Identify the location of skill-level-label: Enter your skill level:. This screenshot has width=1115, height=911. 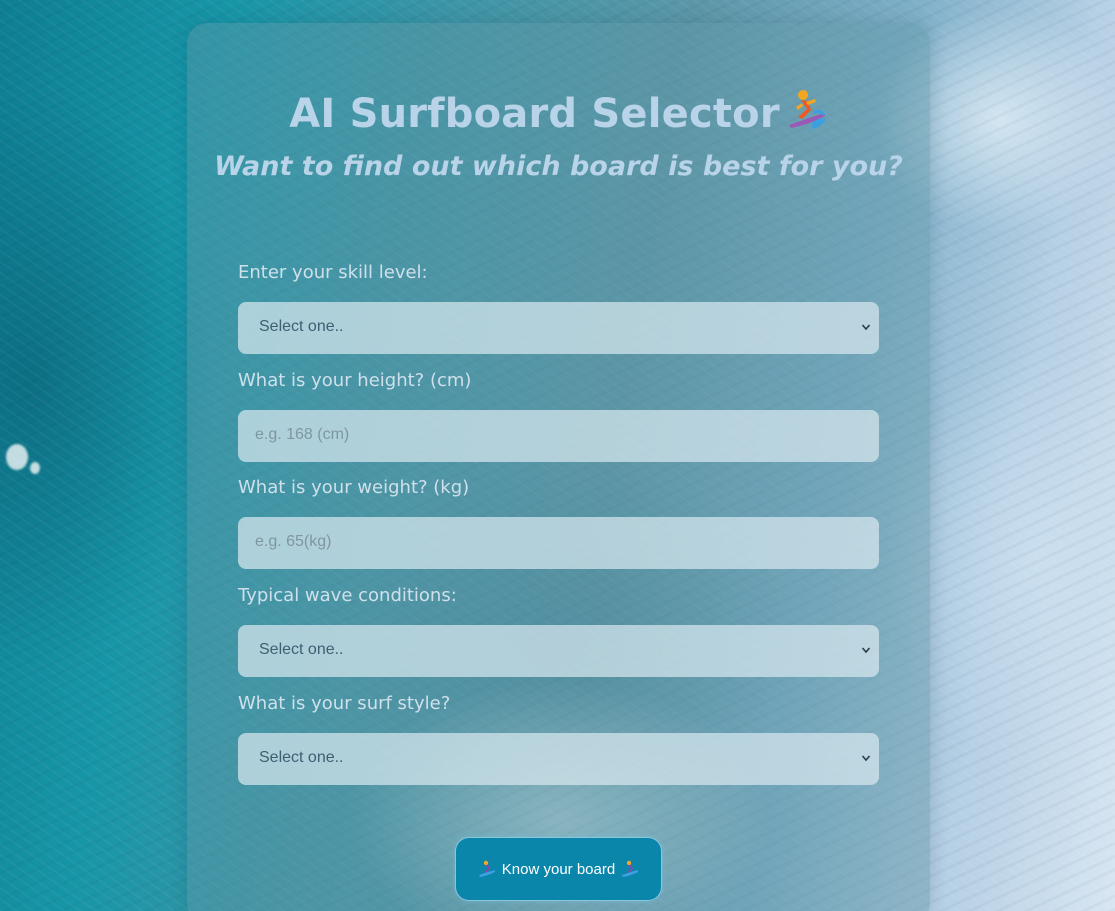
(333, 272).